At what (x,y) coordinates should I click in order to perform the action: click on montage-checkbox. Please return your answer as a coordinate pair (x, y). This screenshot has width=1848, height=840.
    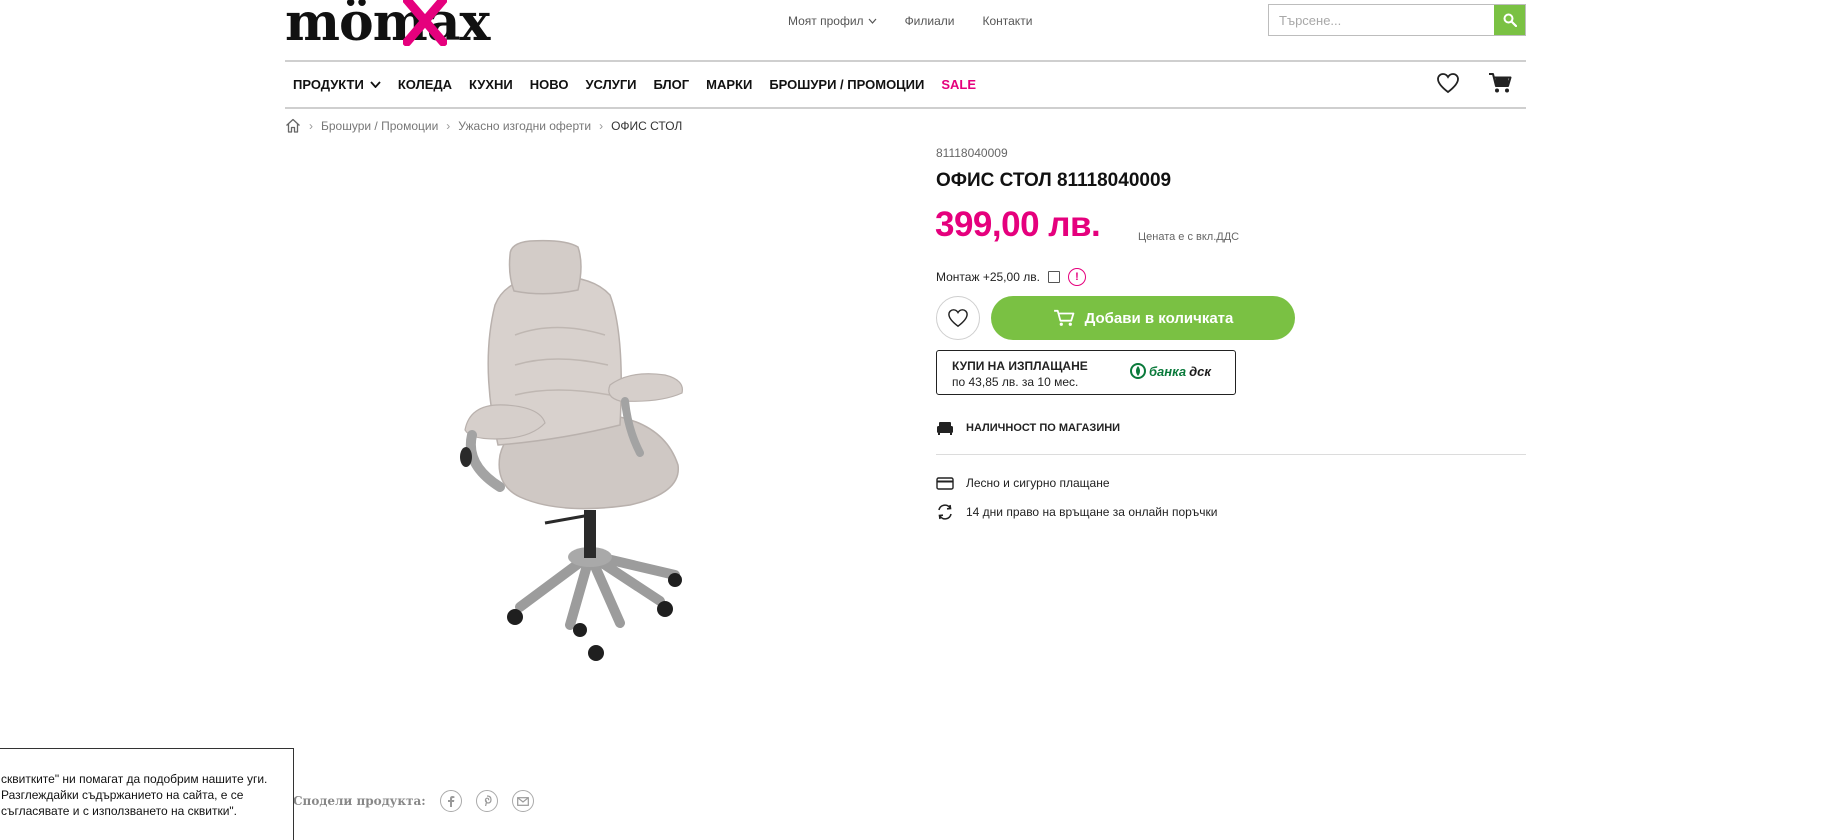
    Looking at the image, I should click on (1053, 277).